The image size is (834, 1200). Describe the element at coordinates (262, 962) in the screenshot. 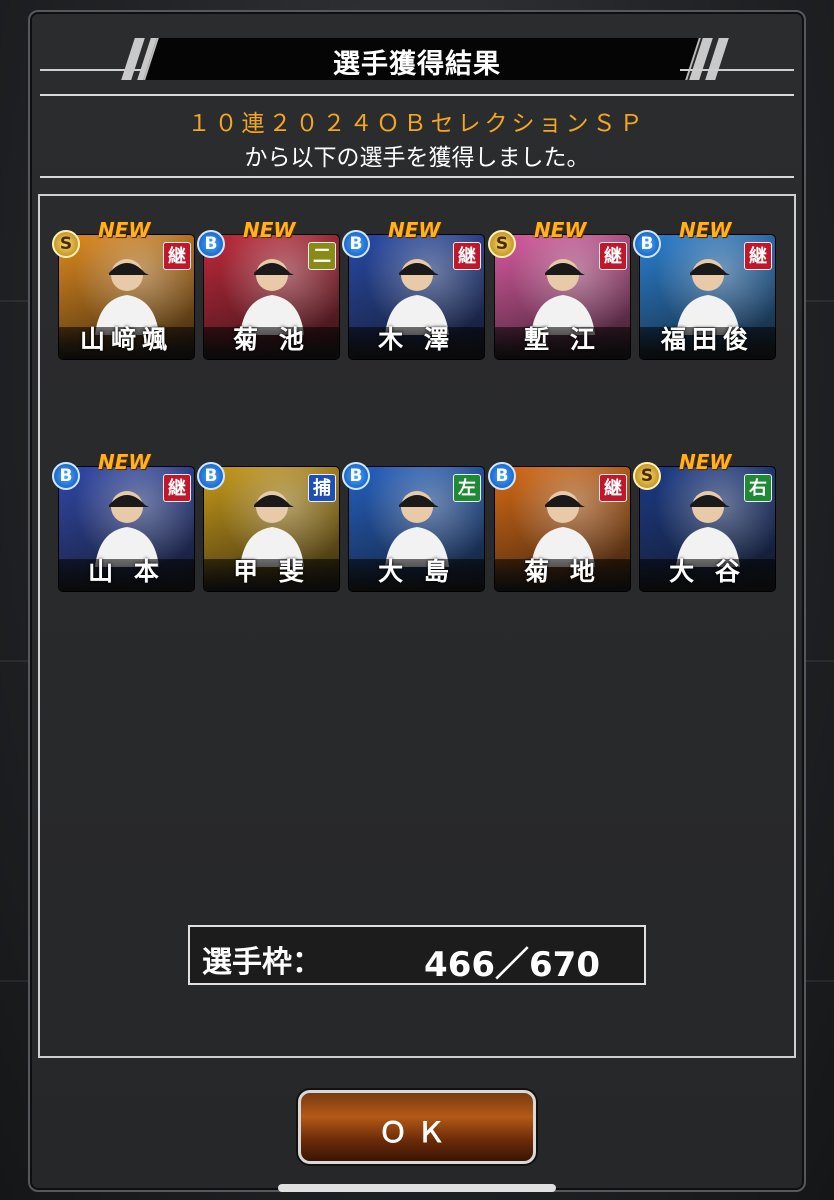

I see `roster-count-label: 選手枠：` at that location.